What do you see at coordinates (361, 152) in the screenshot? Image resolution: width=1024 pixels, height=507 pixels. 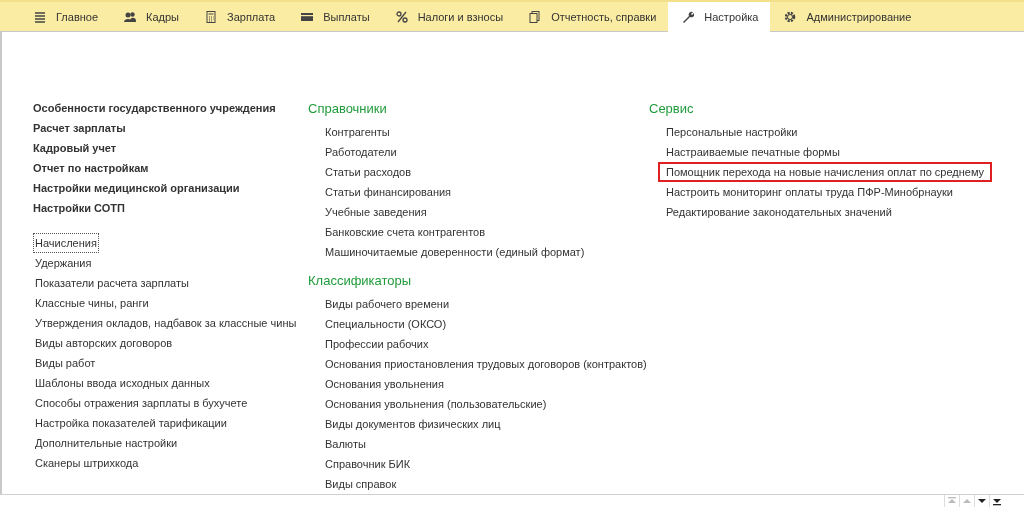 I see `catalog-link: Работодатели` at bounding box center [361, 152].